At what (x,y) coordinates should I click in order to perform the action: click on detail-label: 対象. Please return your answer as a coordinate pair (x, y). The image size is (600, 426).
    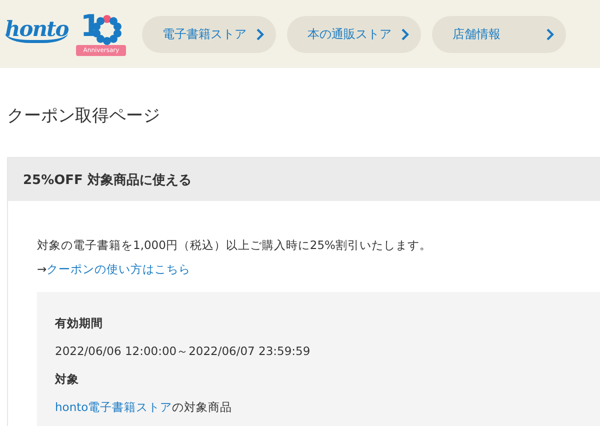
    Looking at the image, I should click on (67, 379).